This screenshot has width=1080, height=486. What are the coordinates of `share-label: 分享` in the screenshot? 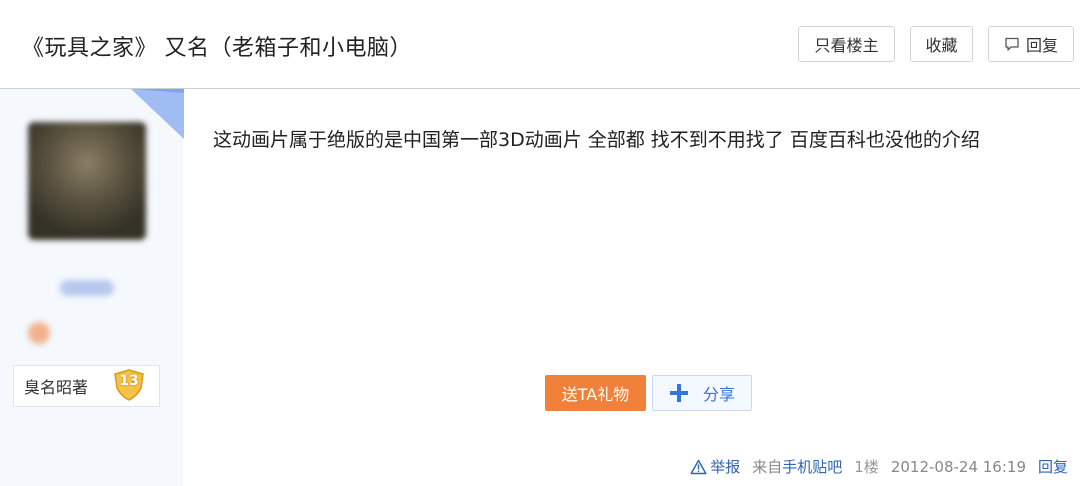 It's located at (718, 394).